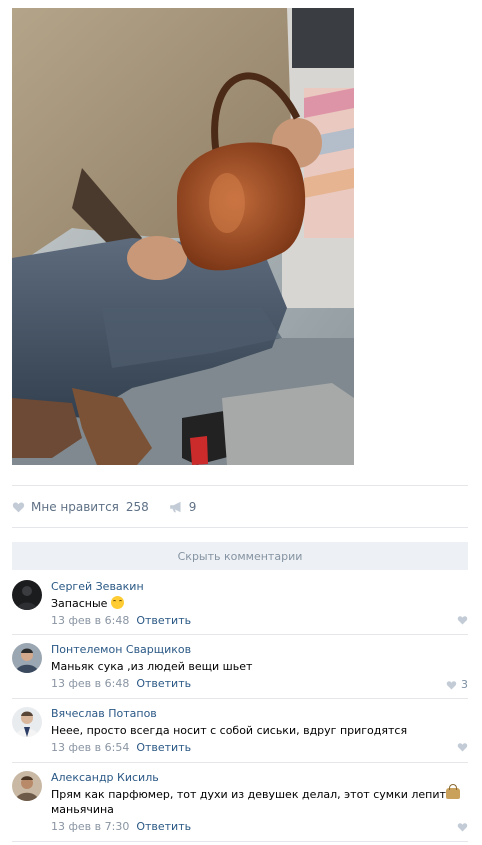 The width and height of the screenshot is (482, 845). What do you see at coordinates (137, 507) in the screenshot?
I see `like-count: 258` at bounding box center [137, 507].